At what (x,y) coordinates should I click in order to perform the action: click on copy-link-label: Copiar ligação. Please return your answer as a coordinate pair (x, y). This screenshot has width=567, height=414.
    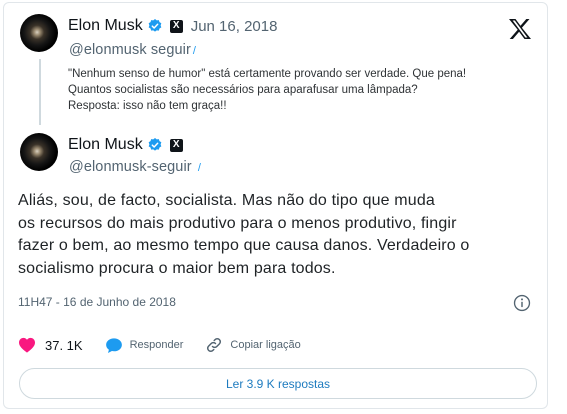
    Looking at the image, I should click on (265, 345).